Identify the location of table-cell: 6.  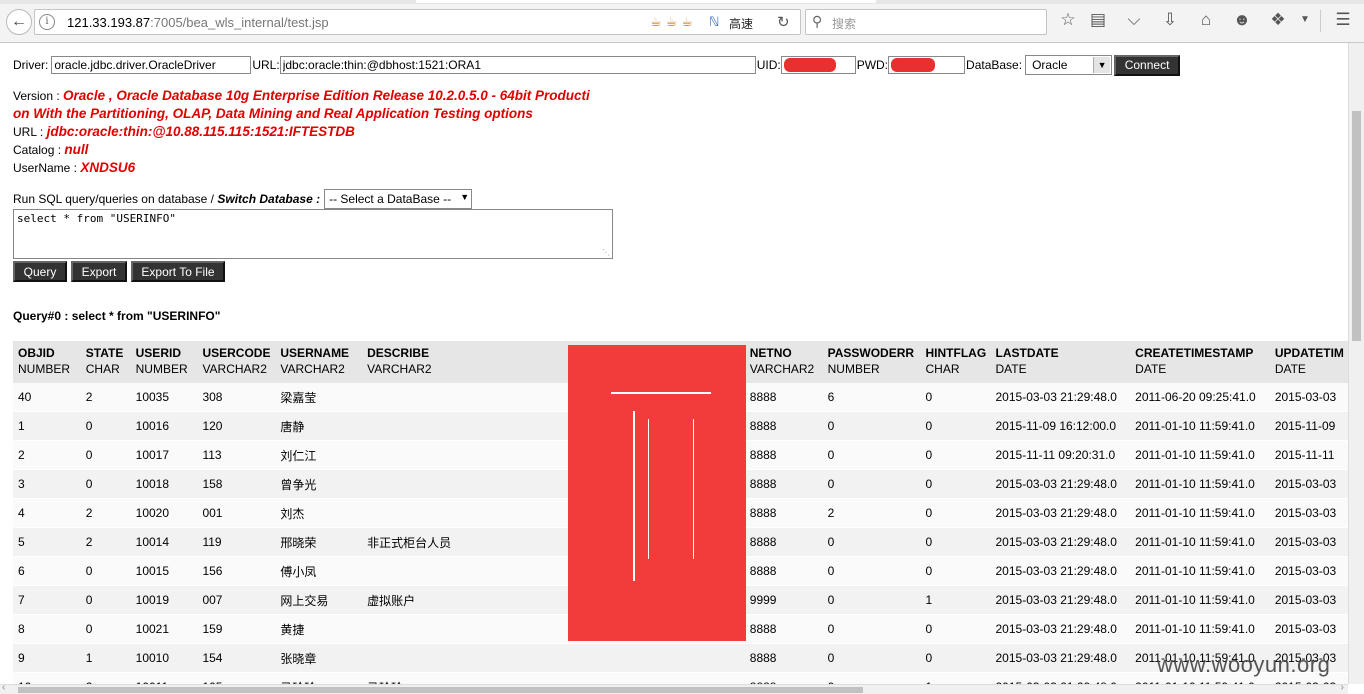
(871, 397).